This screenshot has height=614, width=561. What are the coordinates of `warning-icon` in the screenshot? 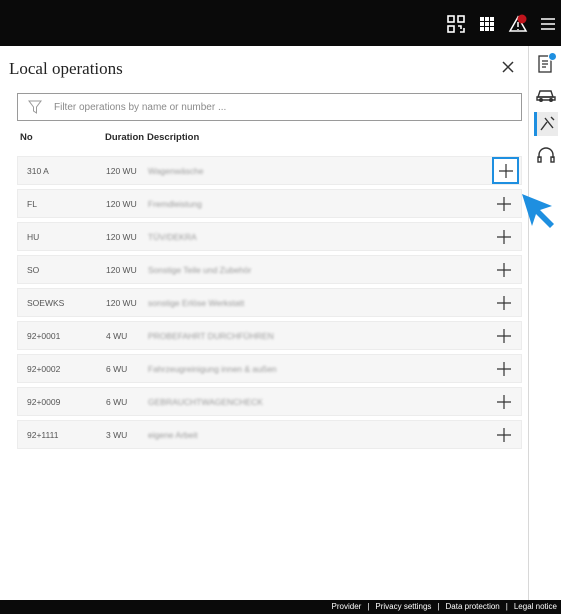 It's located at (518, 24).